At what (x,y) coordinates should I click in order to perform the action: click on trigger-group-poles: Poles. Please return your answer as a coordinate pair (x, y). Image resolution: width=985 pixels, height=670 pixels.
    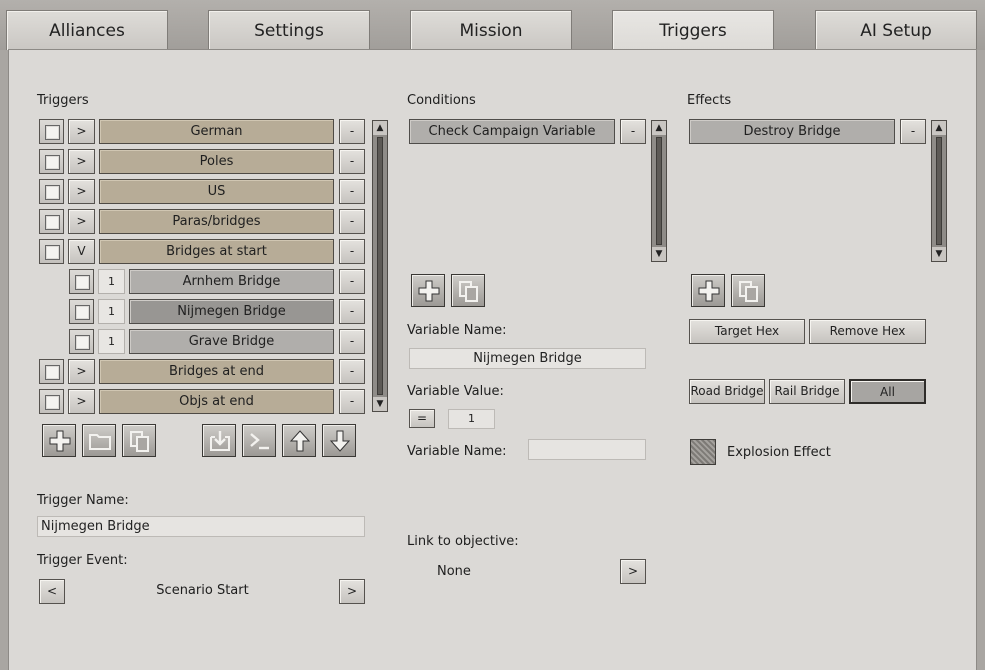
    Looking at the image, I should click on (216, 161).